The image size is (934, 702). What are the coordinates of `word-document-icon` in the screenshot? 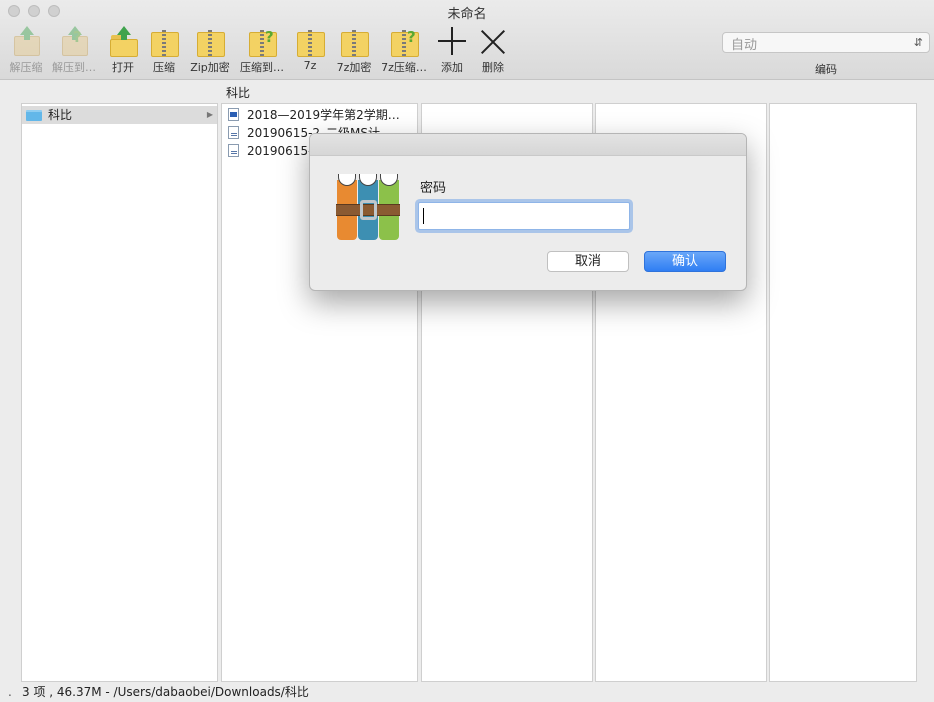 It's located at (233, 114).